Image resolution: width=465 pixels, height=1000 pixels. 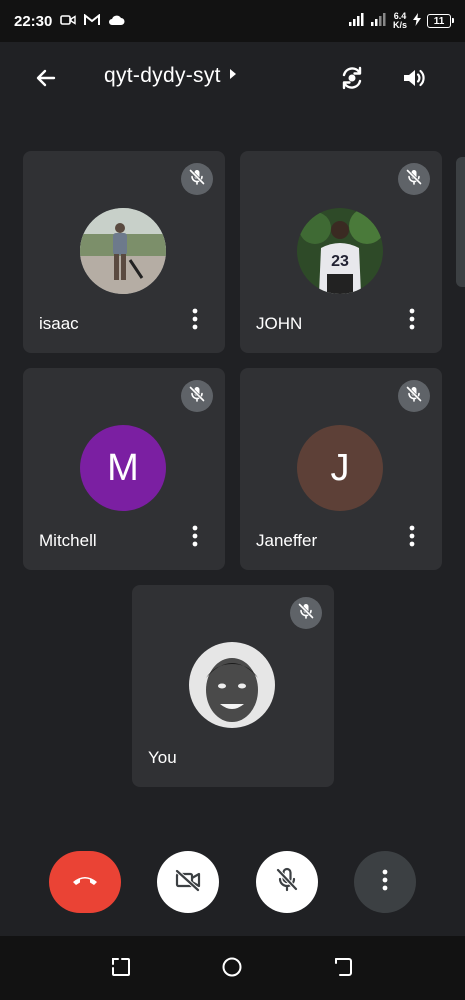 I want to click on meeting-code: qyt-dydy-syt, so click(x=162, y=75).